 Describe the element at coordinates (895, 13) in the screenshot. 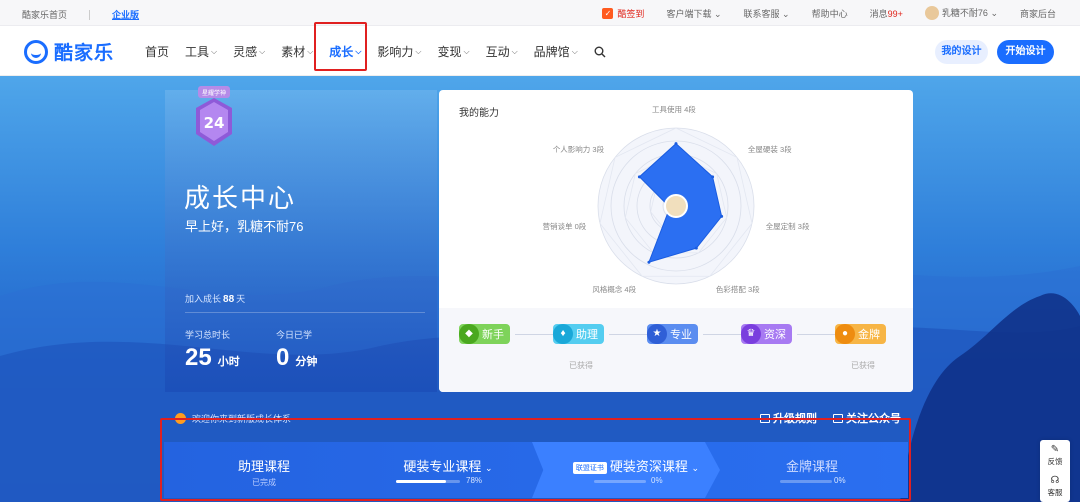

I see `messages-count-badge: 99+` at that location.